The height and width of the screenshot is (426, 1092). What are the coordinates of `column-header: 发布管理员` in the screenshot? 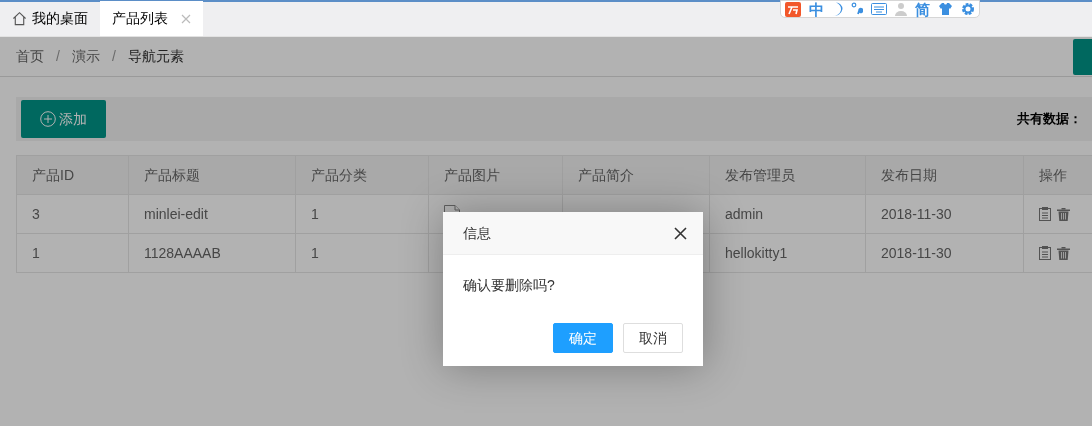 It's located at (787, 175).